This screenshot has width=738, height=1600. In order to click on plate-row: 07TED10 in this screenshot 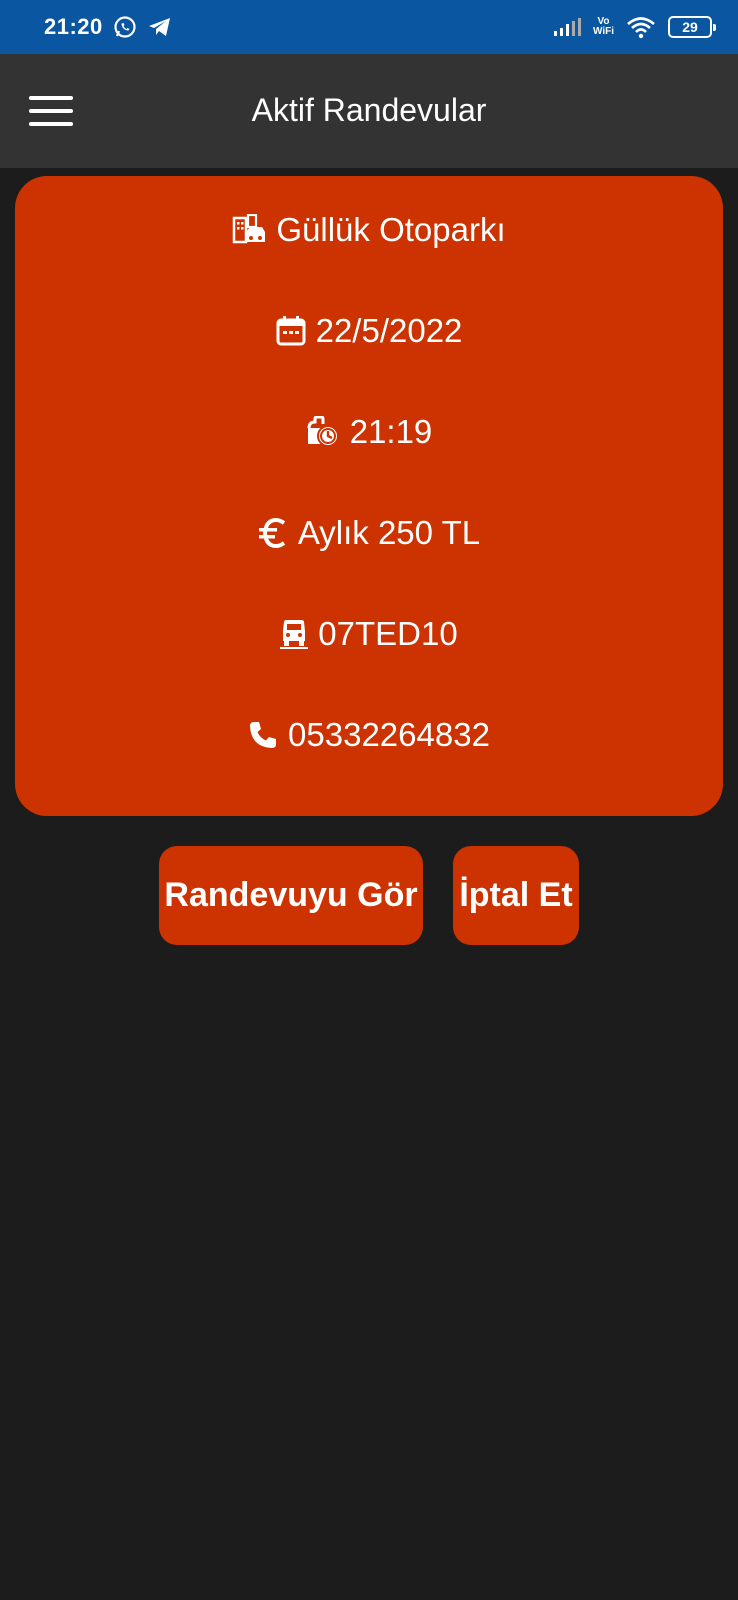, I will do `click(369, 634)`.